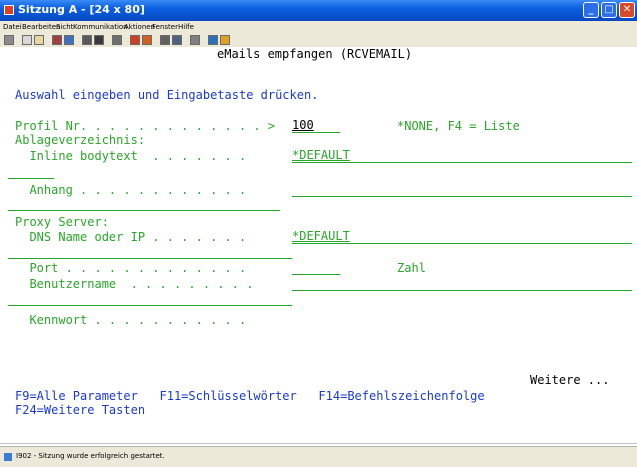 The width and height of the screenshot is (637, 467). Describe the element at coordinates (462, 156) in the screenshot. I see `inline-bodytext-field: *DEFAULT` at that location.